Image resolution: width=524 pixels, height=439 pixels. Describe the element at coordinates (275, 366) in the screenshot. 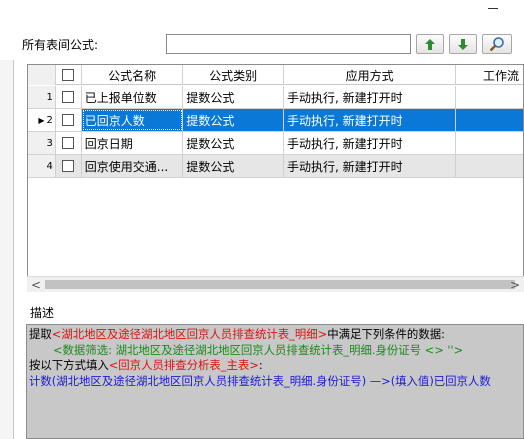

I see `description-line-3: 按以下方式填入<回京人员排查分析表_主表>:` at that location.